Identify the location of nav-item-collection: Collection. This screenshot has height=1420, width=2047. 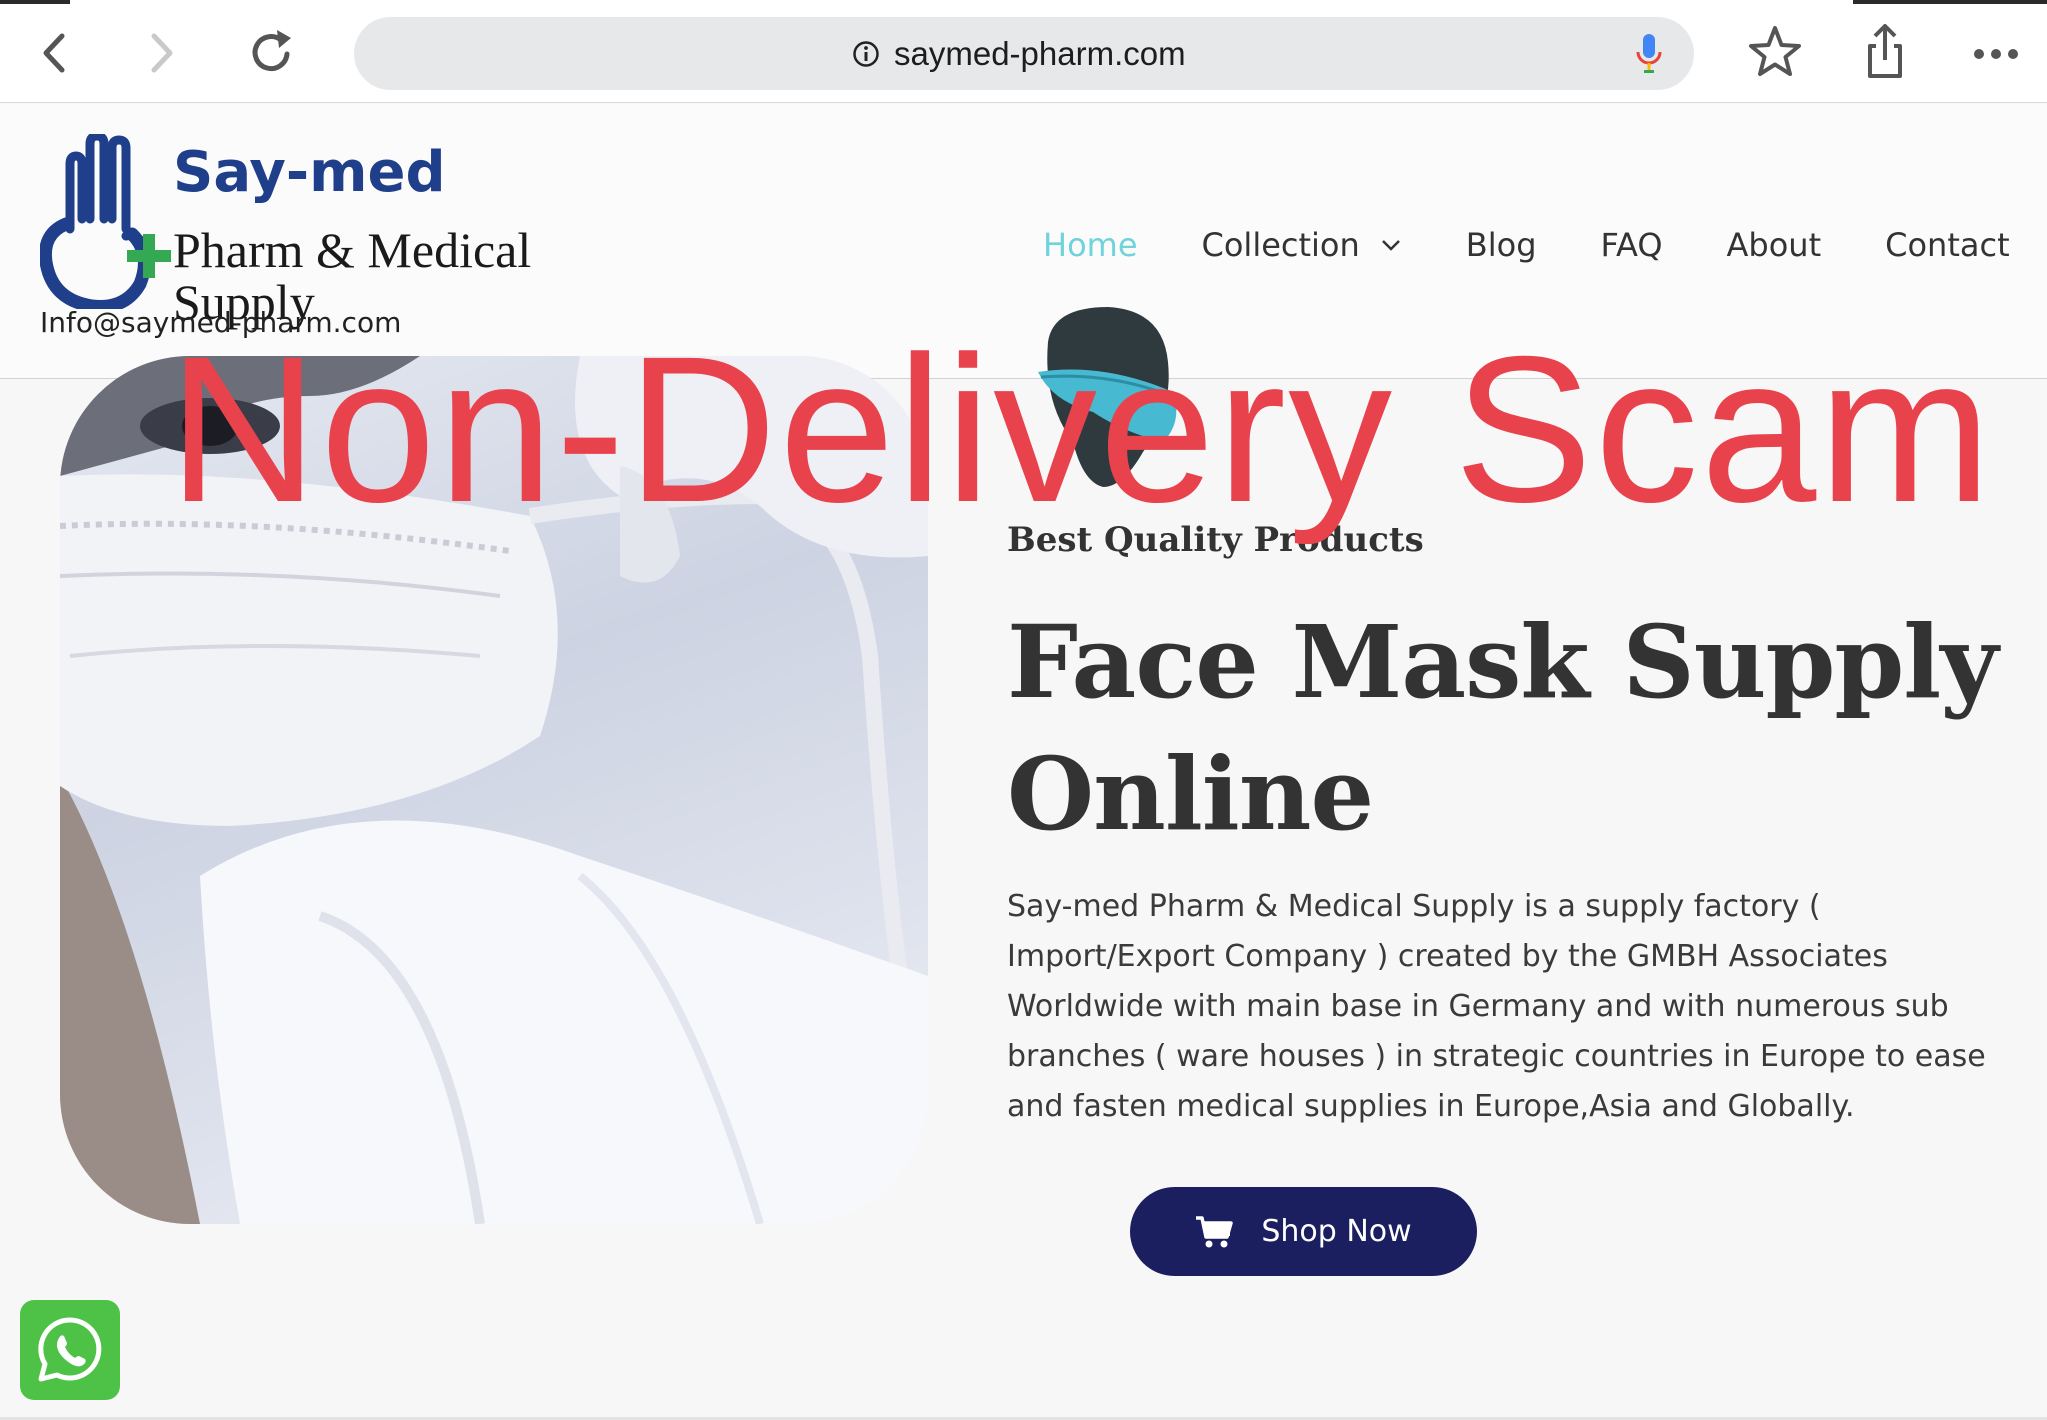
(1302, 245).